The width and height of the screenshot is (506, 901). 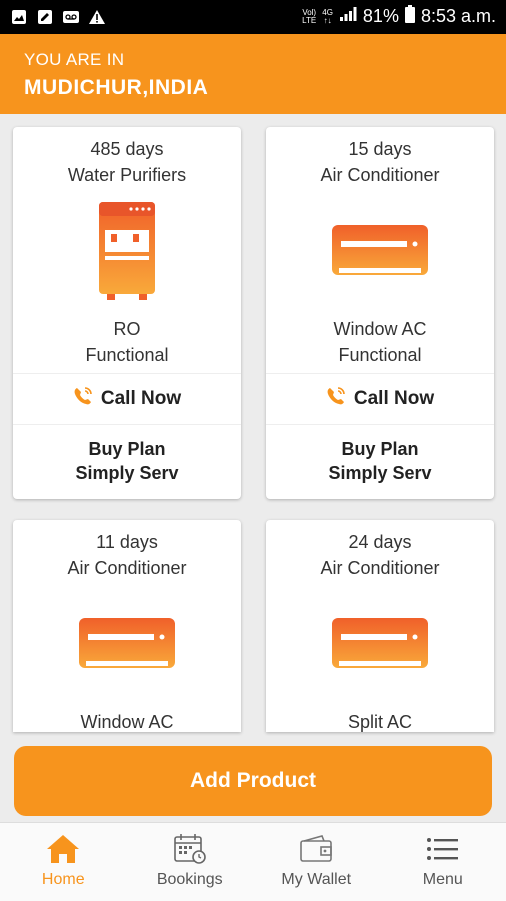 I want to click on menu-icon, so click(x=443, y=849).